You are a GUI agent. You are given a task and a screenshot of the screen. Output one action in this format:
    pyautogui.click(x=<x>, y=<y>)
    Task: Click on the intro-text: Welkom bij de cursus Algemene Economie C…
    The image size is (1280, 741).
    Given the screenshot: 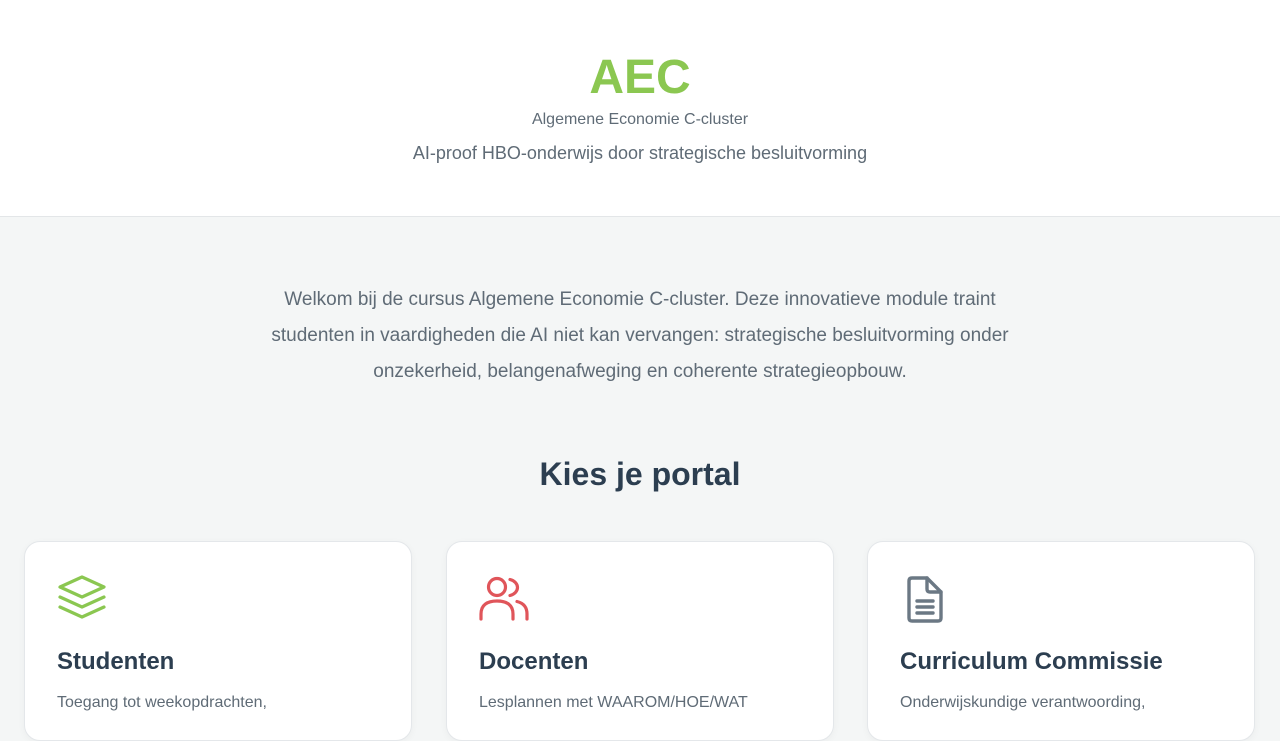 What is the action you would take?
    pyautogui.click(x=640, y=335)
    